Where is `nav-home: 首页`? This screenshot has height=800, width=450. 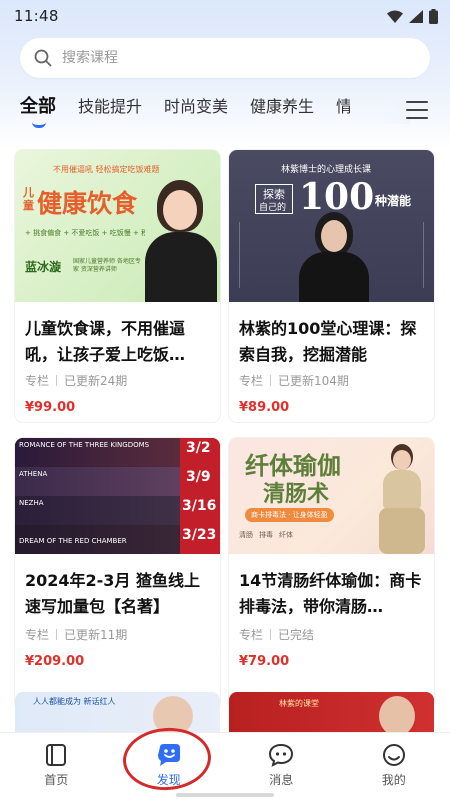 nav-home: 首页 is located at coordinates (56, 766).